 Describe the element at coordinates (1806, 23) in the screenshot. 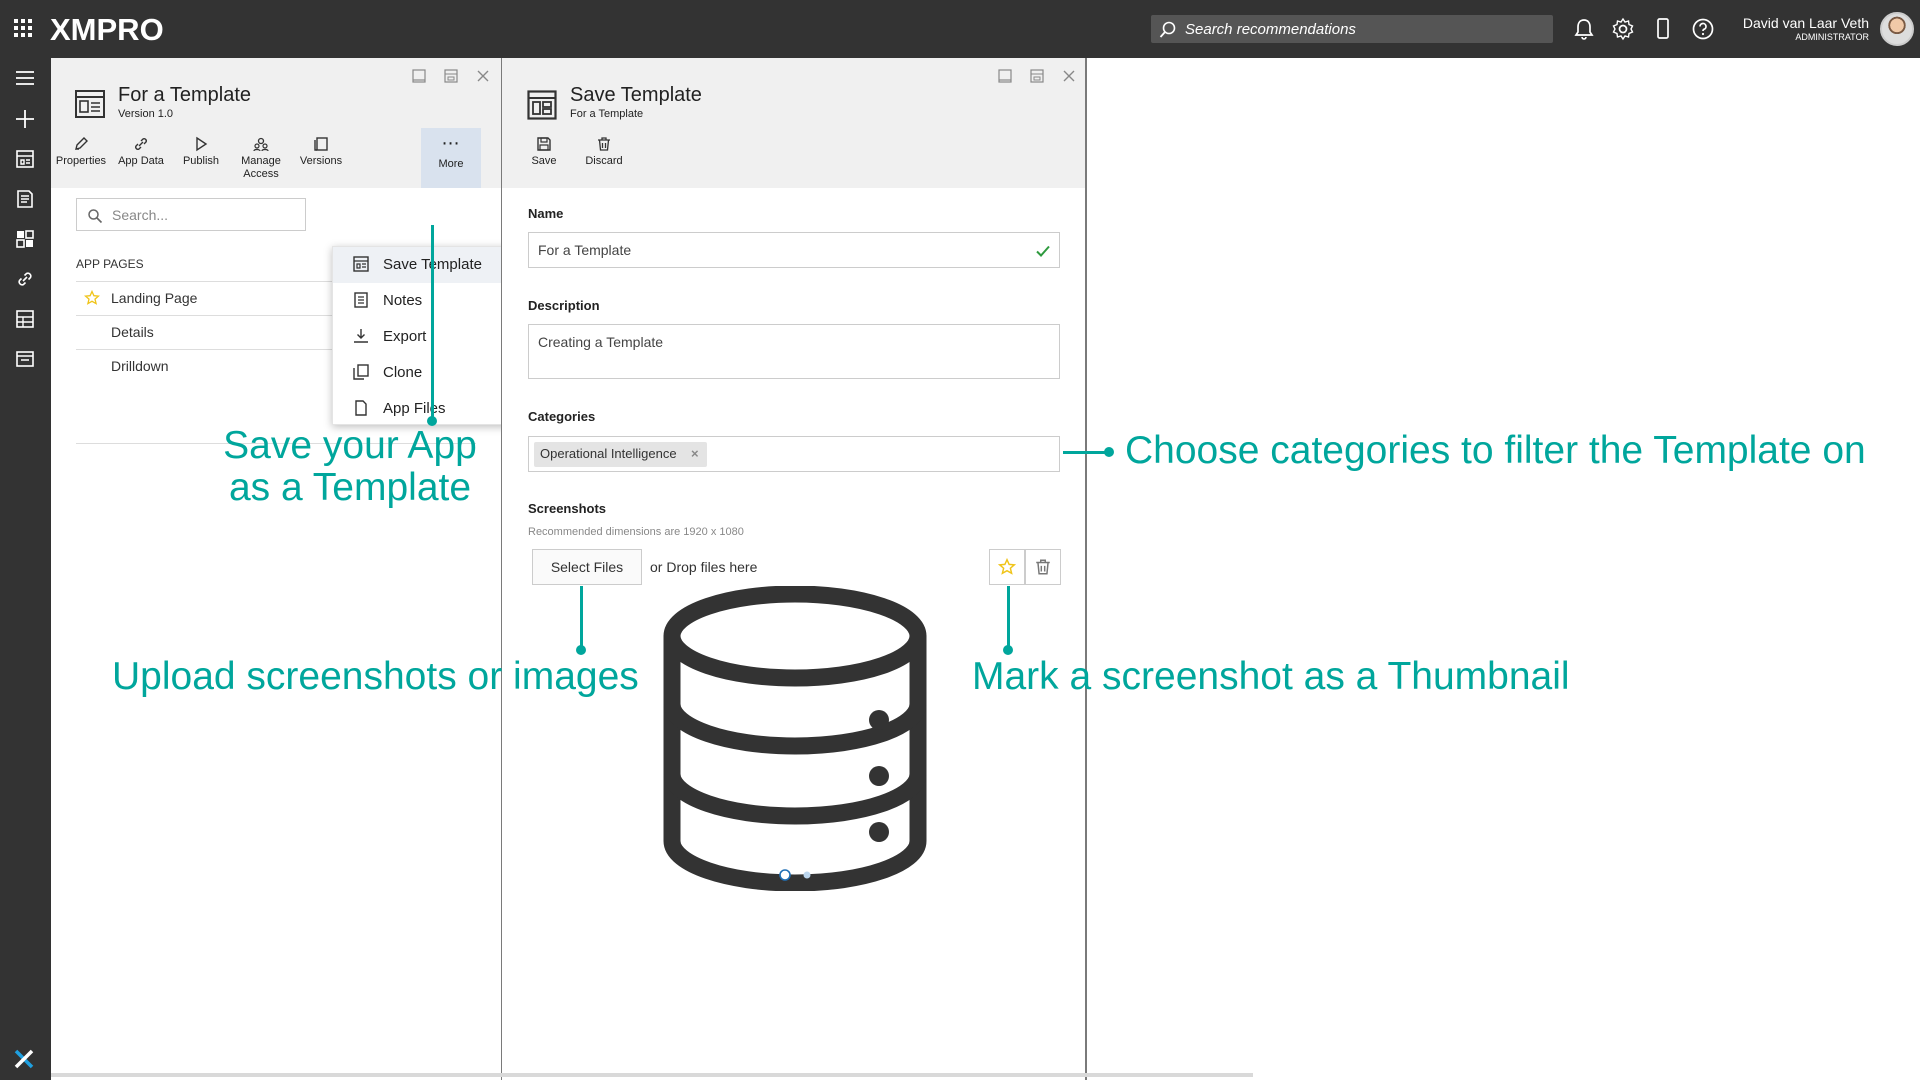

I see `user-name: David van Laar Veth` at that location.